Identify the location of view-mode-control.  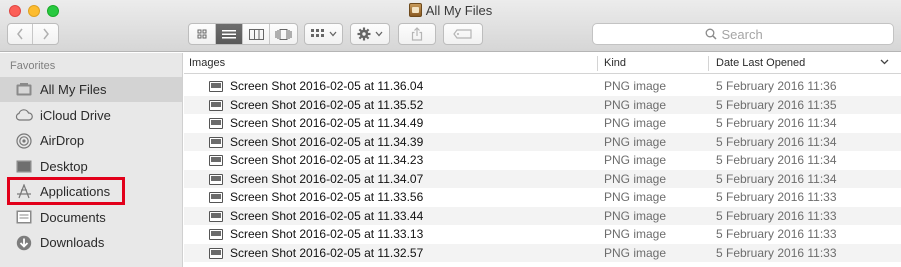
(243, 34).